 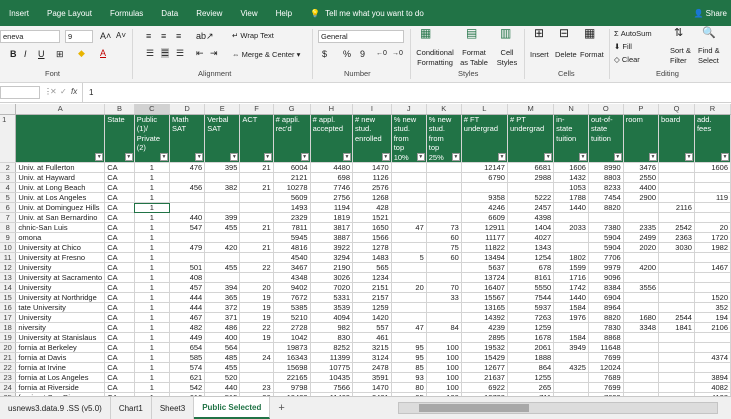 What do you see at coordinates (150, 53) in the screenshot?
I see `align-left-icon: ☰` at bounding box center [150, 53].